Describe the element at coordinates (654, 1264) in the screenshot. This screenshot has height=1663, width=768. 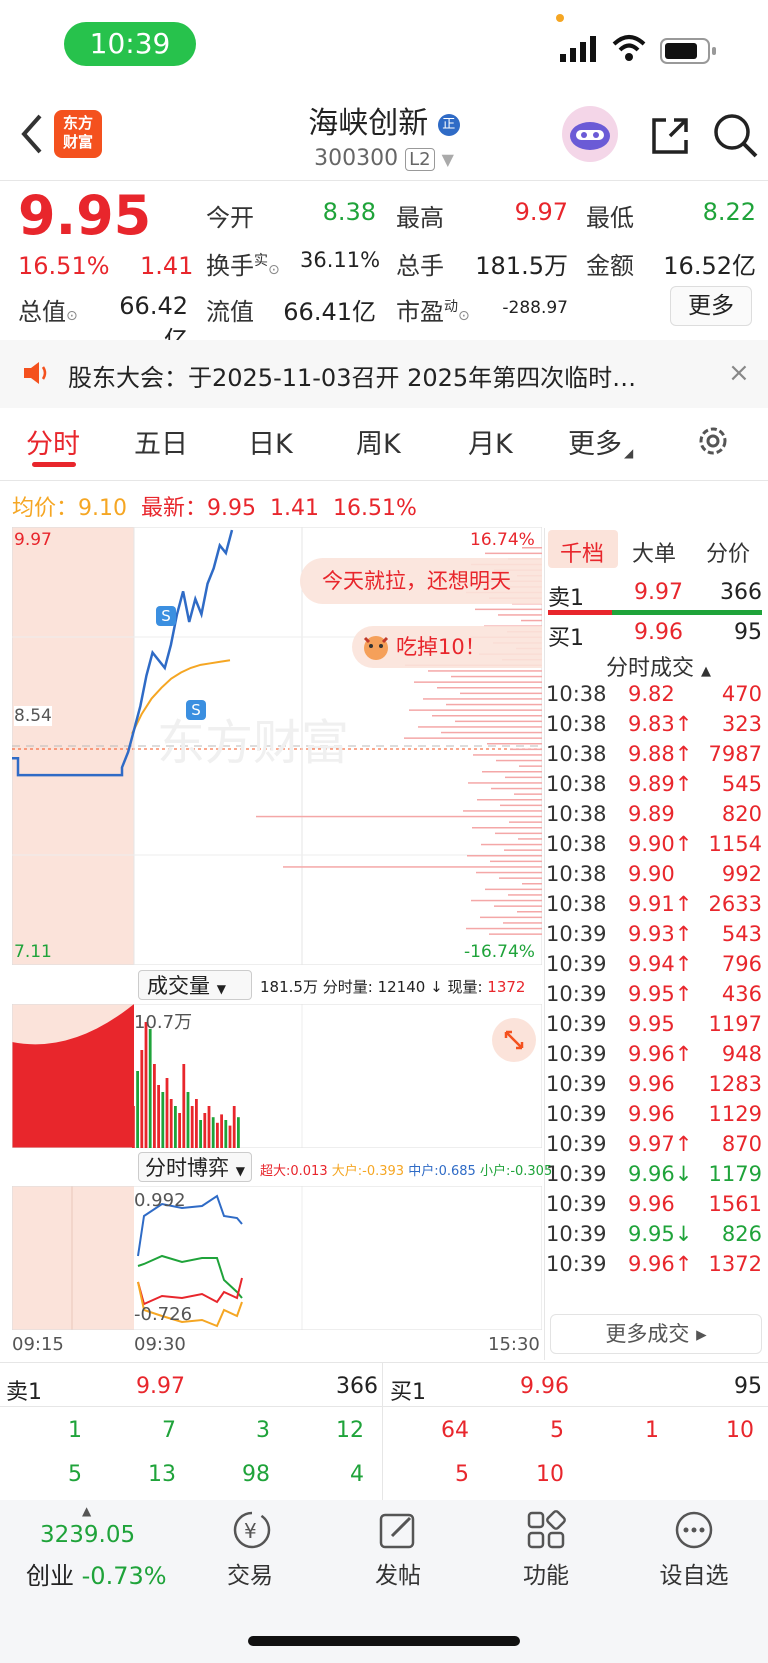
I see `tick-row: 10:39 9.96↑ 1372` at that location.